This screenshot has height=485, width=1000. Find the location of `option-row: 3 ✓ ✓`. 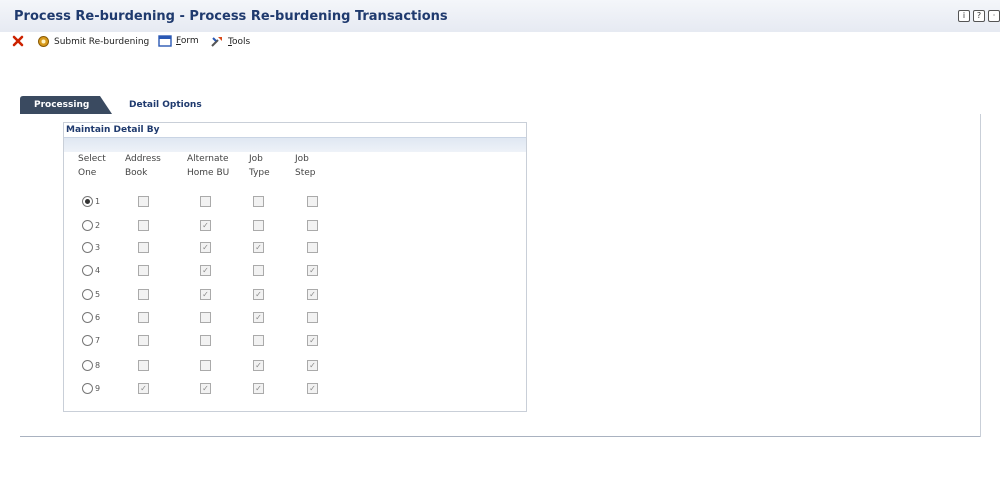

option-row: 3 ✓ ✓ is located at coordinates (295, 248).